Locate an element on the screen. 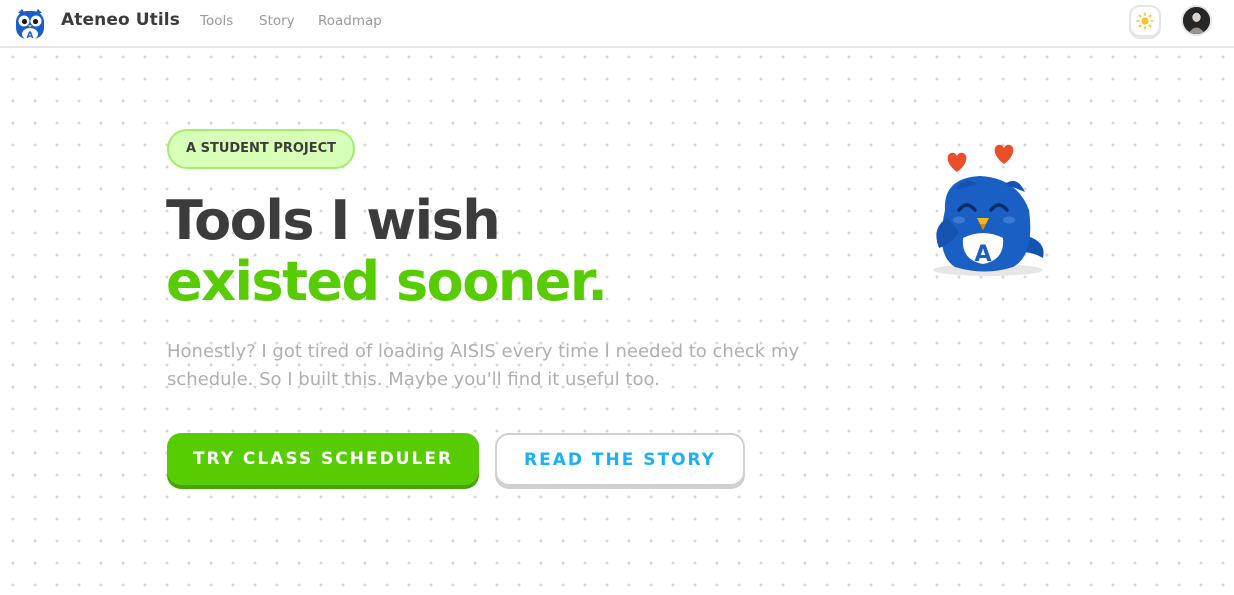 Image resolution: width=1234 pixels, height=595 pixels. avatar-photo-icon is located at coordinates (1196, 20).